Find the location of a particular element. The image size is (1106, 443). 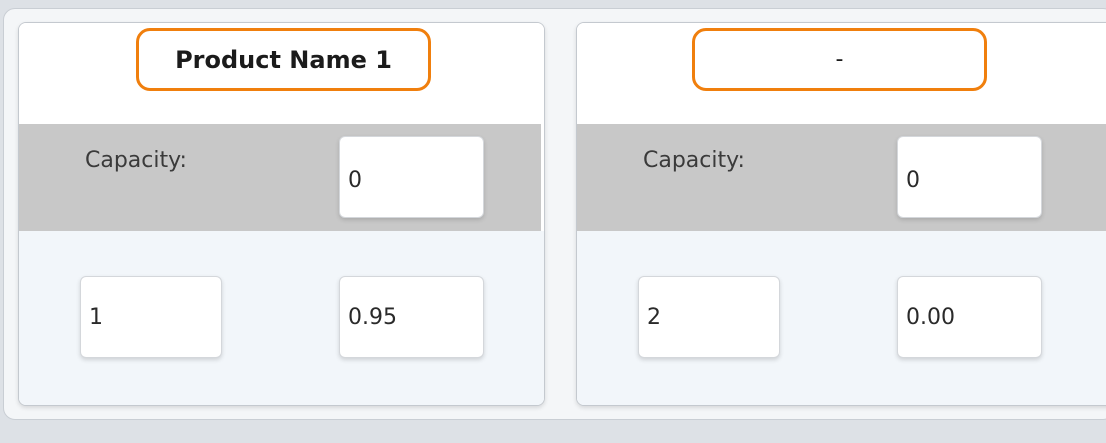

quantity-input: 2 is located at coordinates (709, 317).